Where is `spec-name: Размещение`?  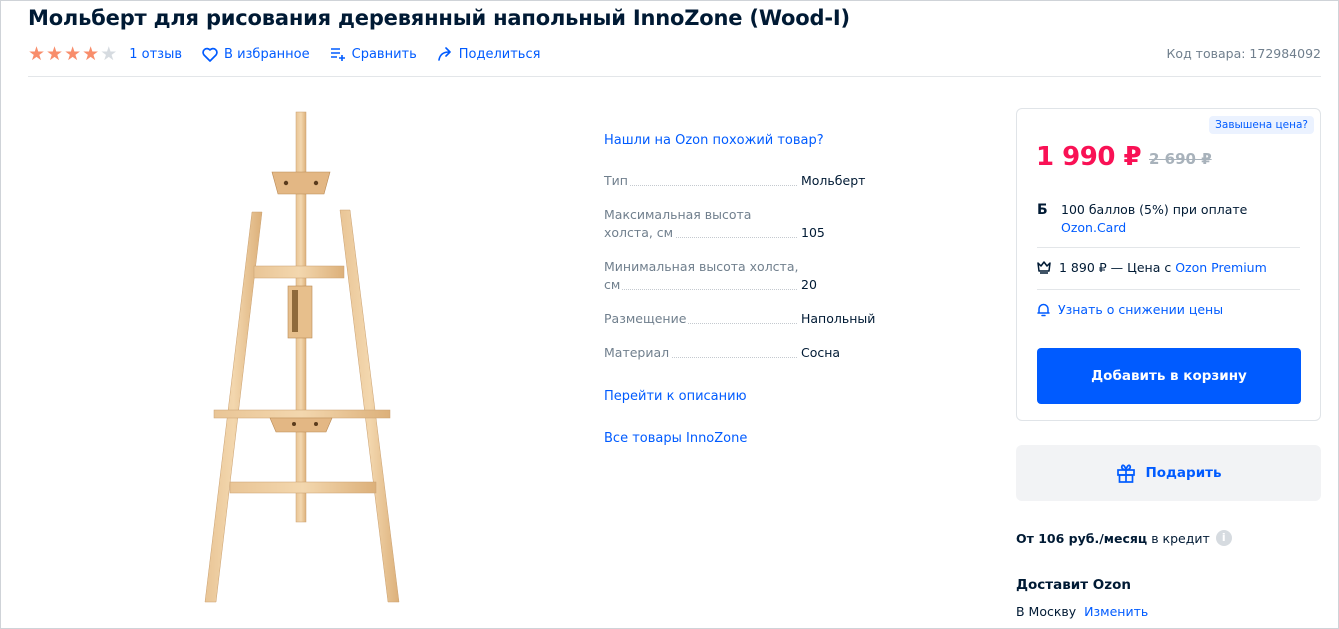 spec-name: Размещение is located at coordinates (702, 319).